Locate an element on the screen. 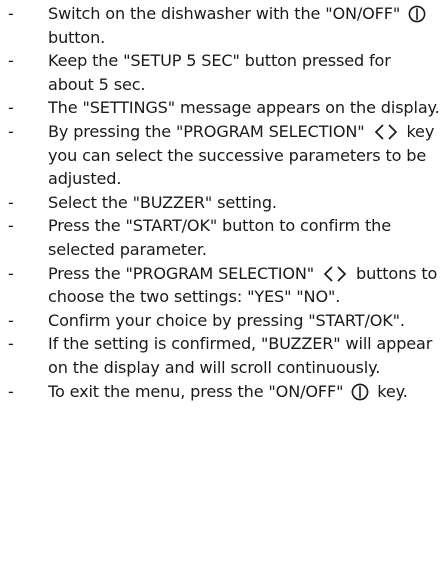 The width and height of the screenshot is (444, 585). step-text-after: key. is located at coordinates (390, 391).